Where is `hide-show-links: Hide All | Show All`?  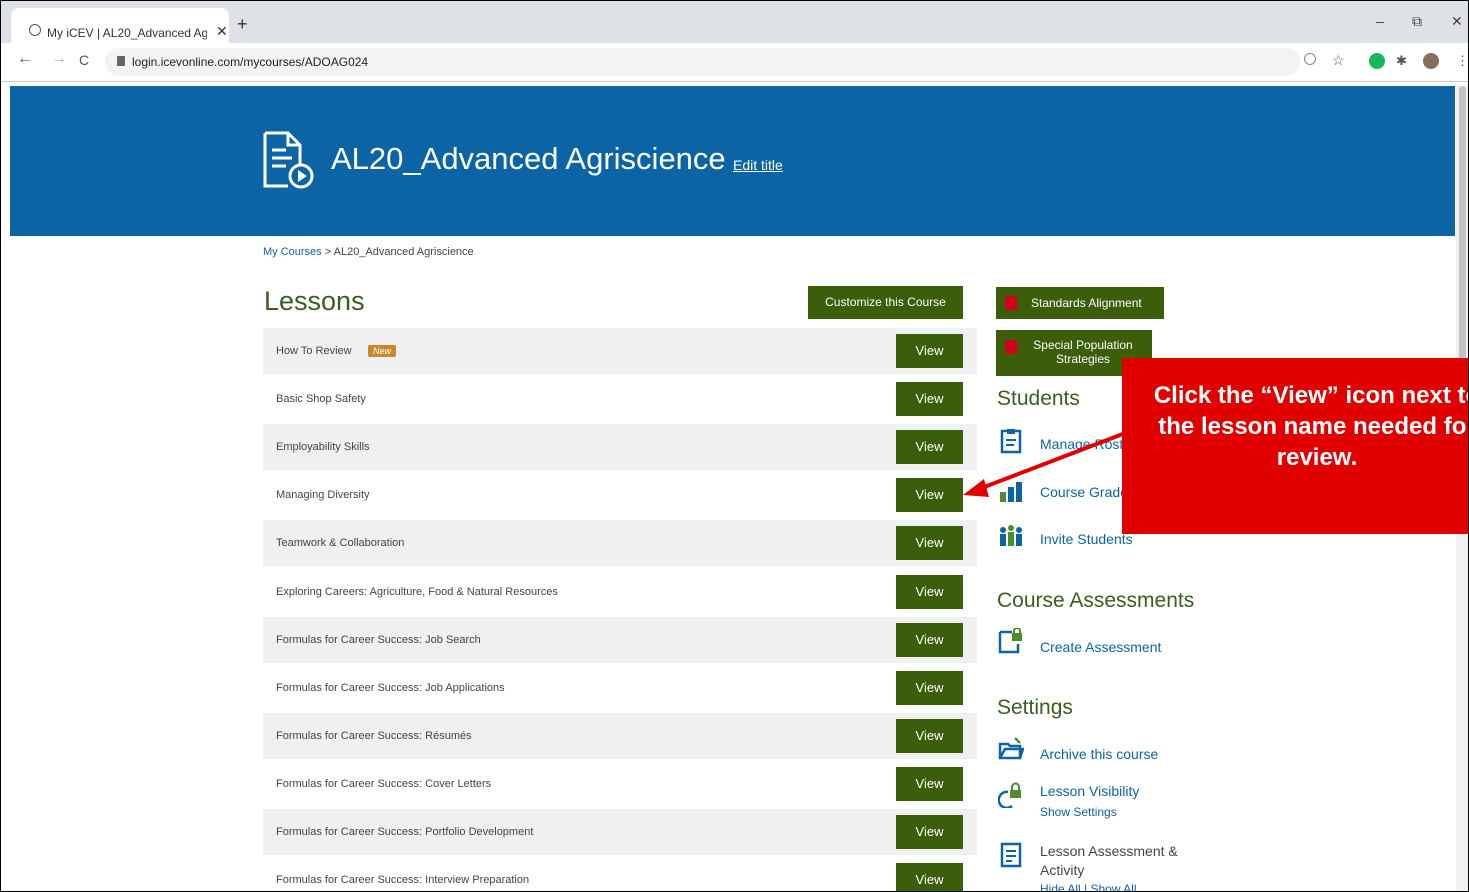 hide-show-links: Hide All | Show All is located at coordinates (1088, 887).